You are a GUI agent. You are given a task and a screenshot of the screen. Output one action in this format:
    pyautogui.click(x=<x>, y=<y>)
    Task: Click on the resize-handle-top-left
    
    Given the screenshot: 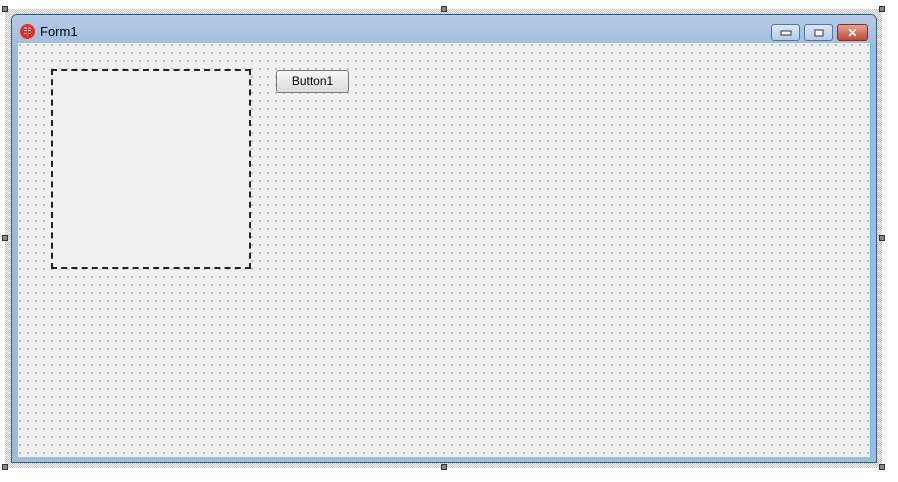 What is the action you would take?
    pyautogui.click(x=5, y=9)
    